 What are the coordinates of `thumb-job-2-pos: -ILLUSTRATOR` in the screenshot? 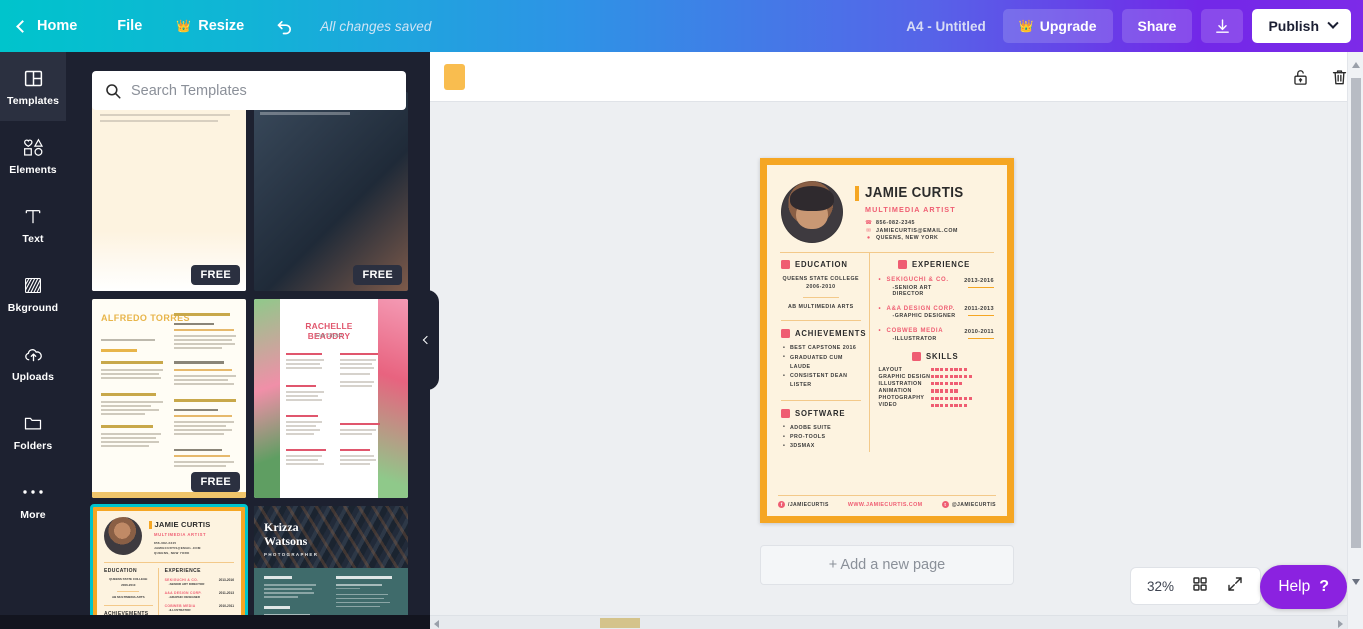 It's located at (179, 610).